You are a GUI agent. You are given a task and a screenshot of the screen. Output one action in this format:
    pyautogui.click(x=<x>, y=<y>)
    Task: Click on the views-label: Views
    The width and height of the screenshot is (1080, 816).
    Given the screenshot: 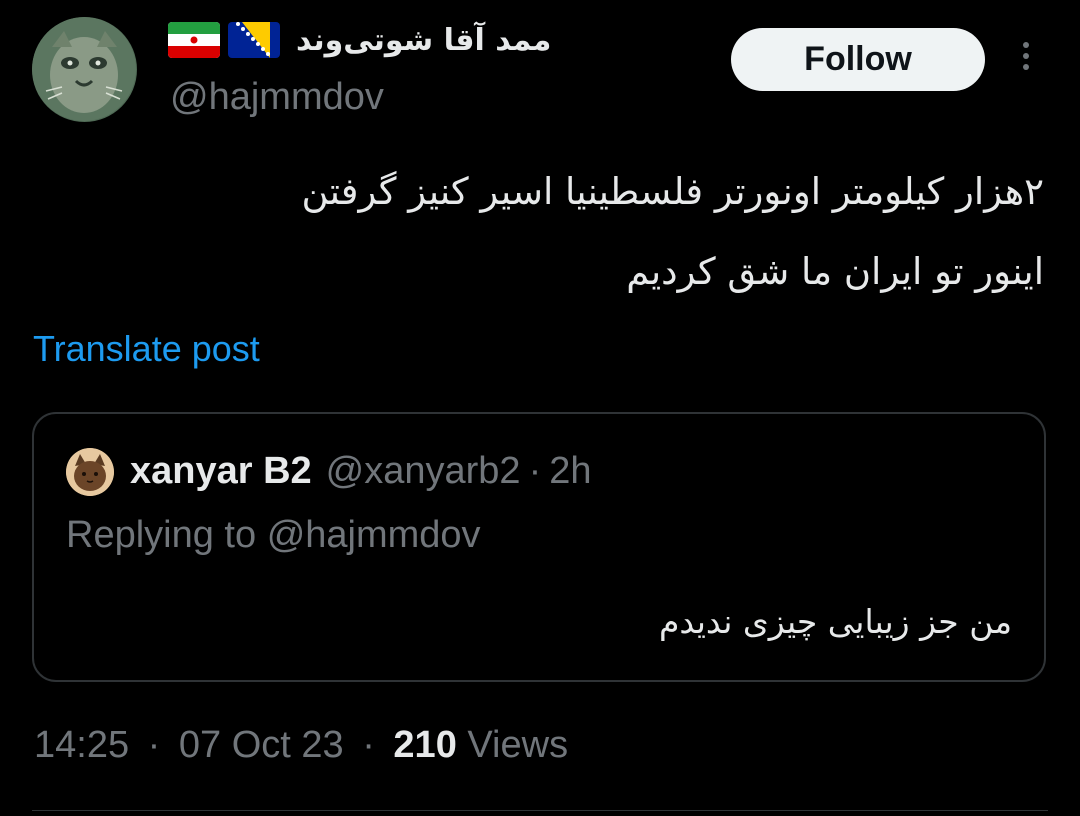 What is the action you would take?
    pyautogui.click(x=518, y=745)
    